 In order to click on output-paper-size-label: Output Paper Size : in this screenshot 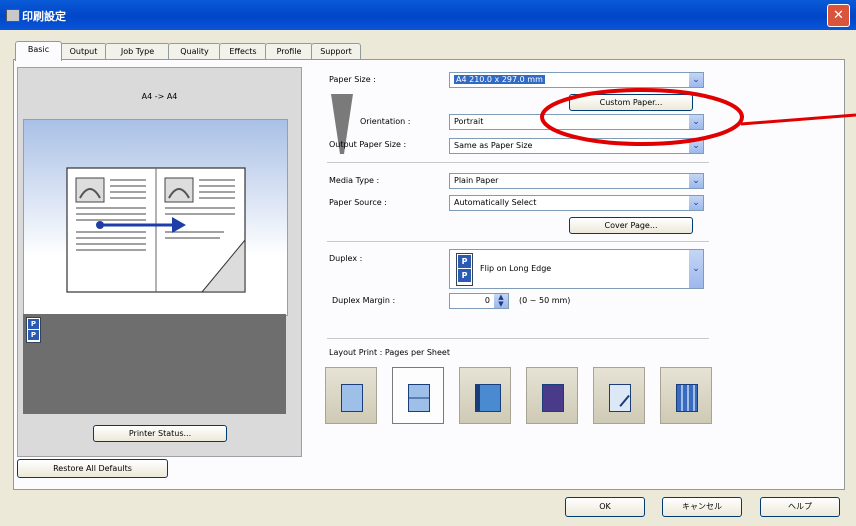, I will do `click(368, 144)`.